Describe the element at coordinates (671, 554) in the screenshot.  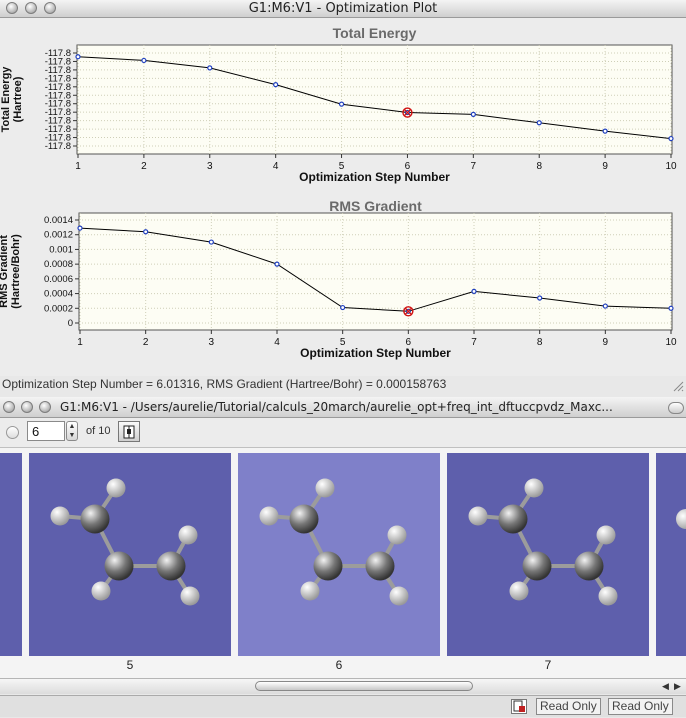
I see `molecule-frame-partial-right` at that location.